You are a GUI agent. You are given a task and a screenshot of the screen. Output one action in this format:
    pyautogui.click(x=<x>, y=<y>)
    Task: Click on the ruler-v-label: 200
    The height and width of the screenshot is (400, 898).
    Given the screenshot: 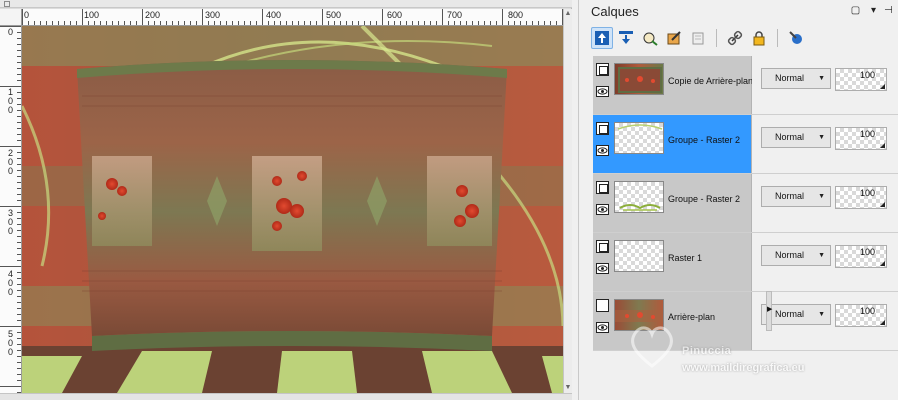 What is the action you would take?
    pyautogui.click(x=11, y=162)
    